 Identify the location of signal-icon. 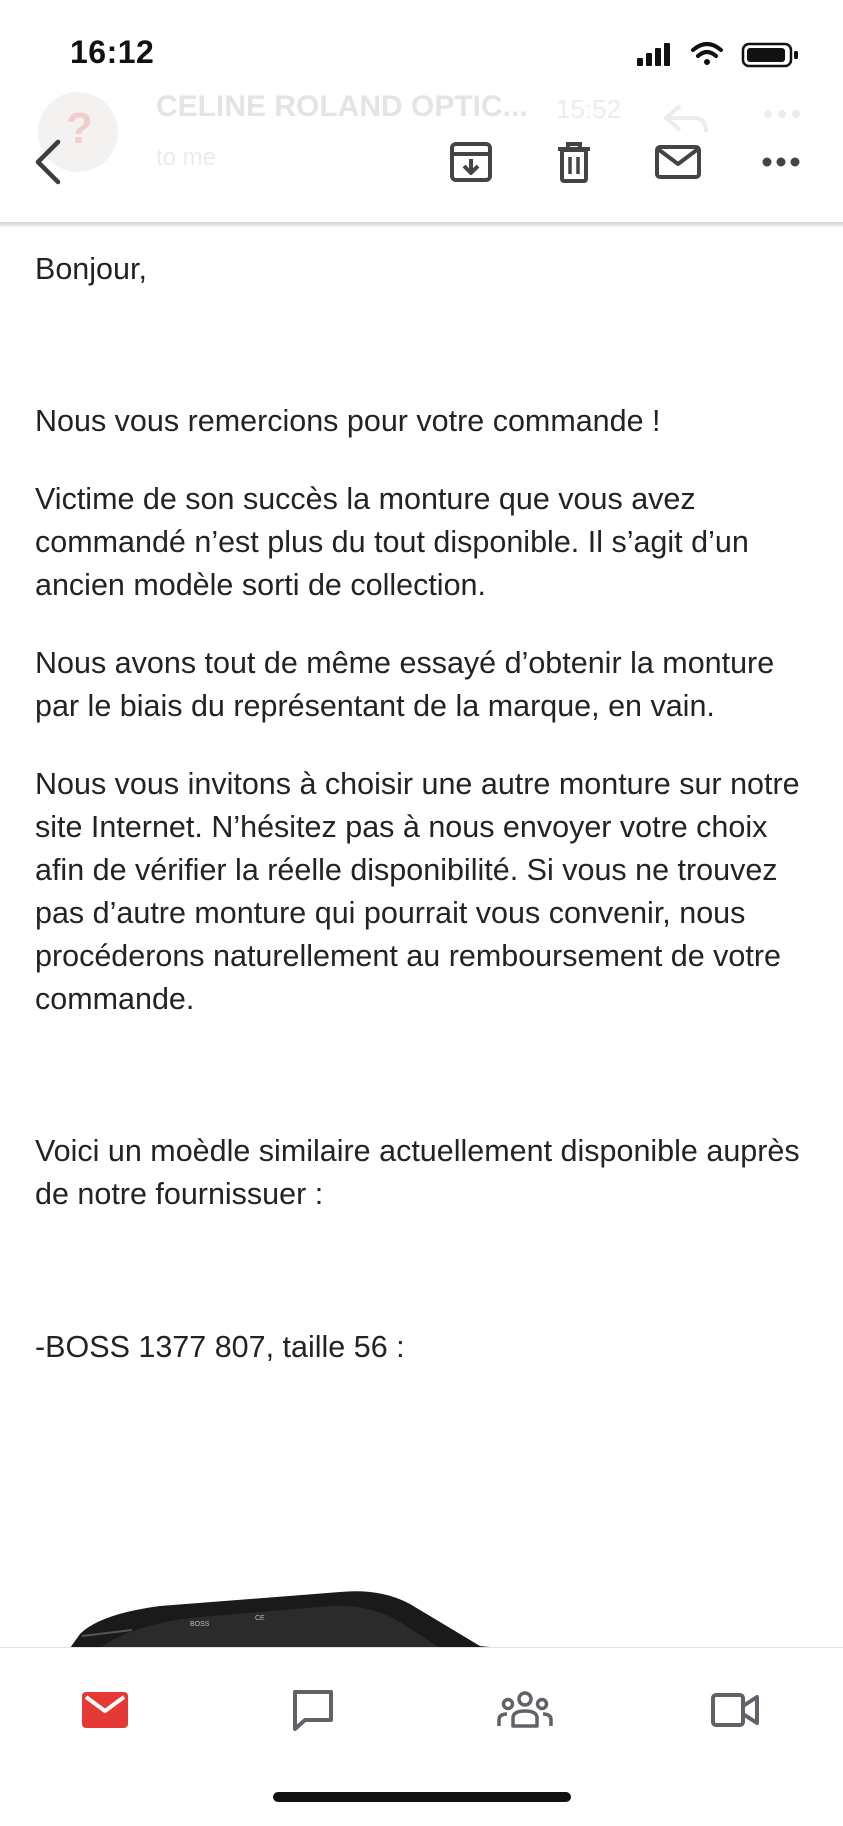
(653, 54).